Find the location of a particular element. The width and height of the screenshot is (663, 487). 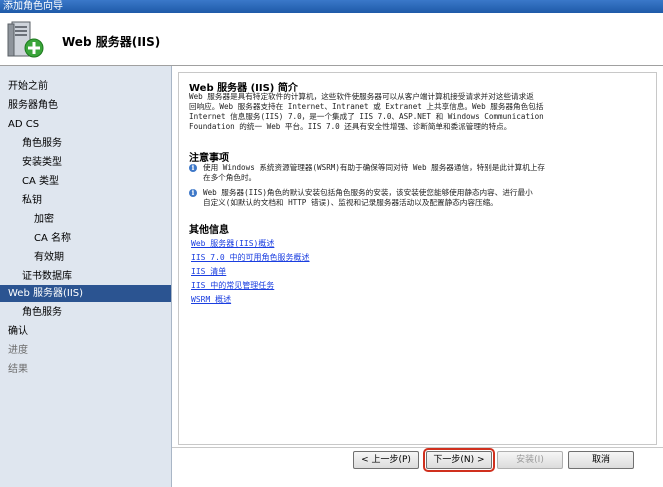

sidebar-step: 开始之前 is located at coordinates (85, 86).